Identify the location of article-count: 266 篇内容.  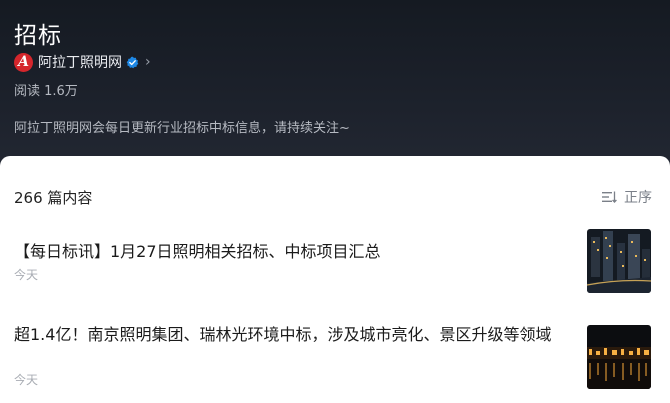
(53, 198).